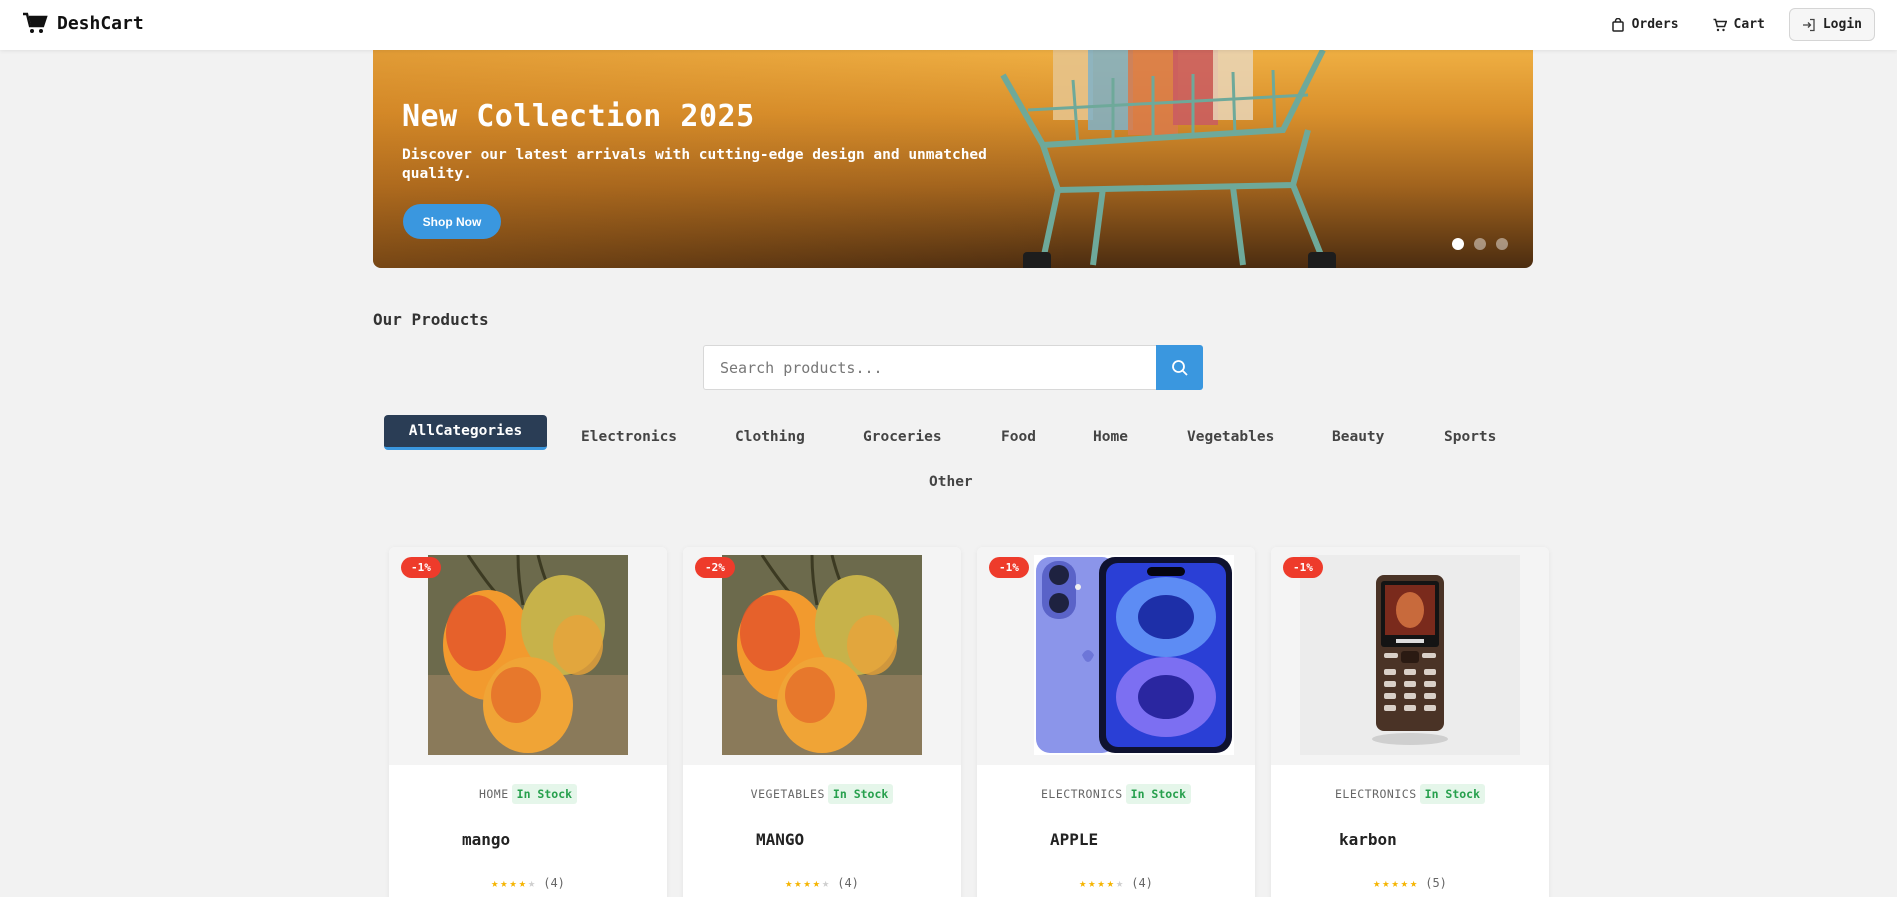 The height and width of the screenshot is (897, 1897). Describe the element at coordinates (929, 367) in the screenshot. I see `search-input` at that location.